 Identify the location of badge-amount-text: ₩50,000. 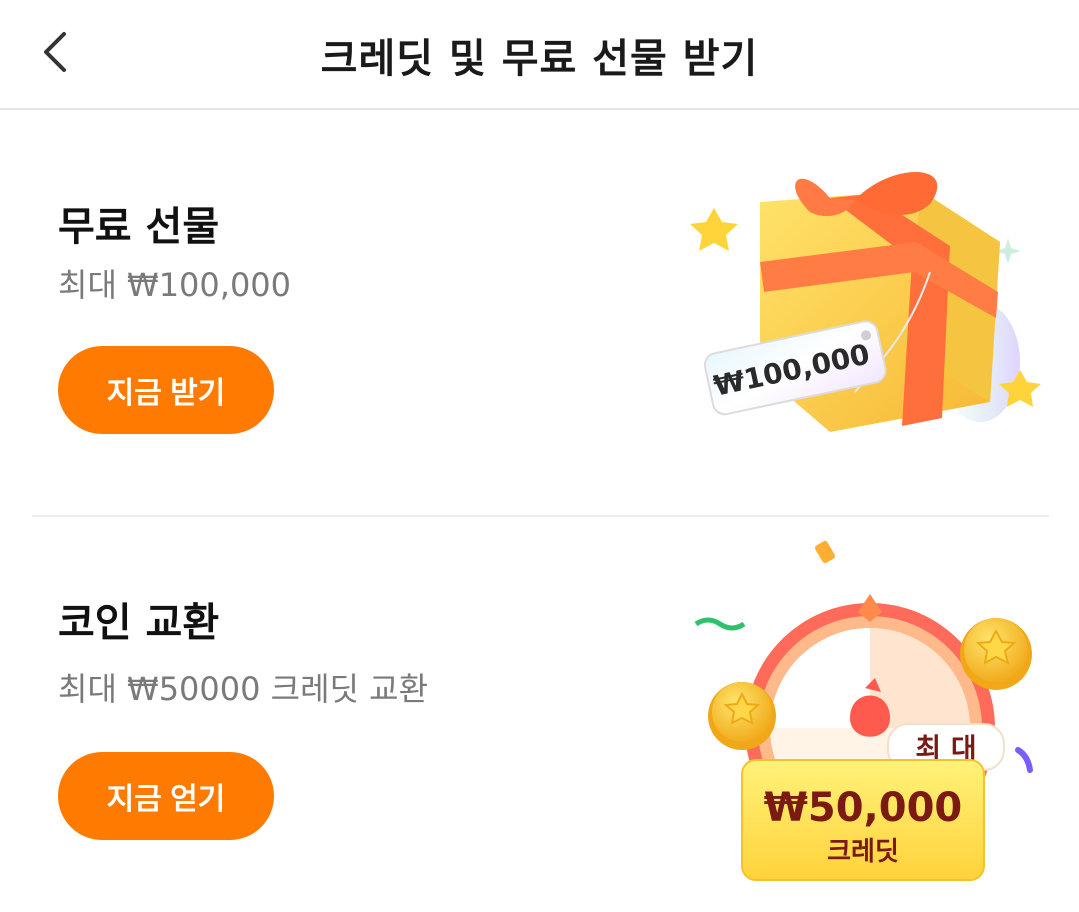
(863, 808).